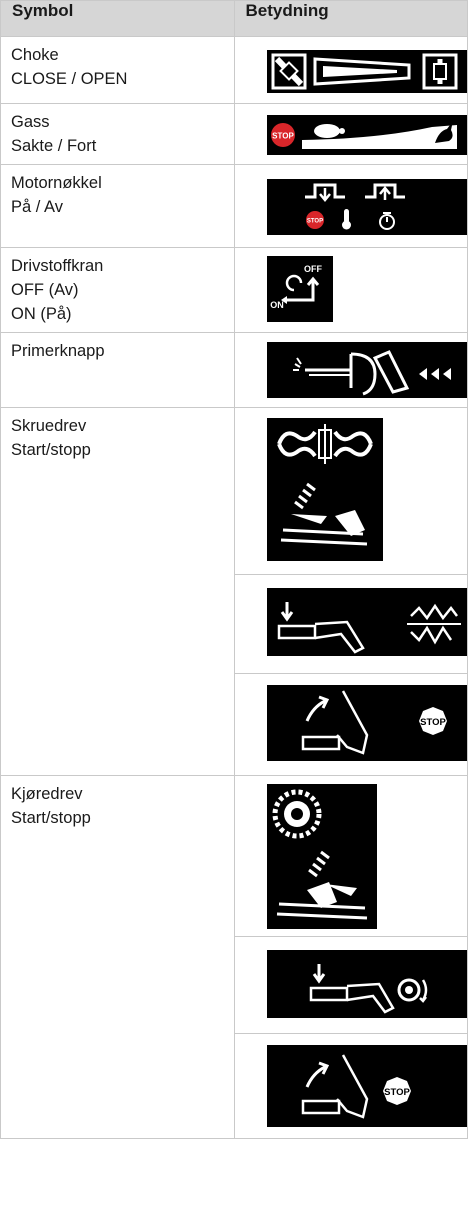 The image size is (468, 1228). I want to click on auger-lever-panel, so click(350, 491).